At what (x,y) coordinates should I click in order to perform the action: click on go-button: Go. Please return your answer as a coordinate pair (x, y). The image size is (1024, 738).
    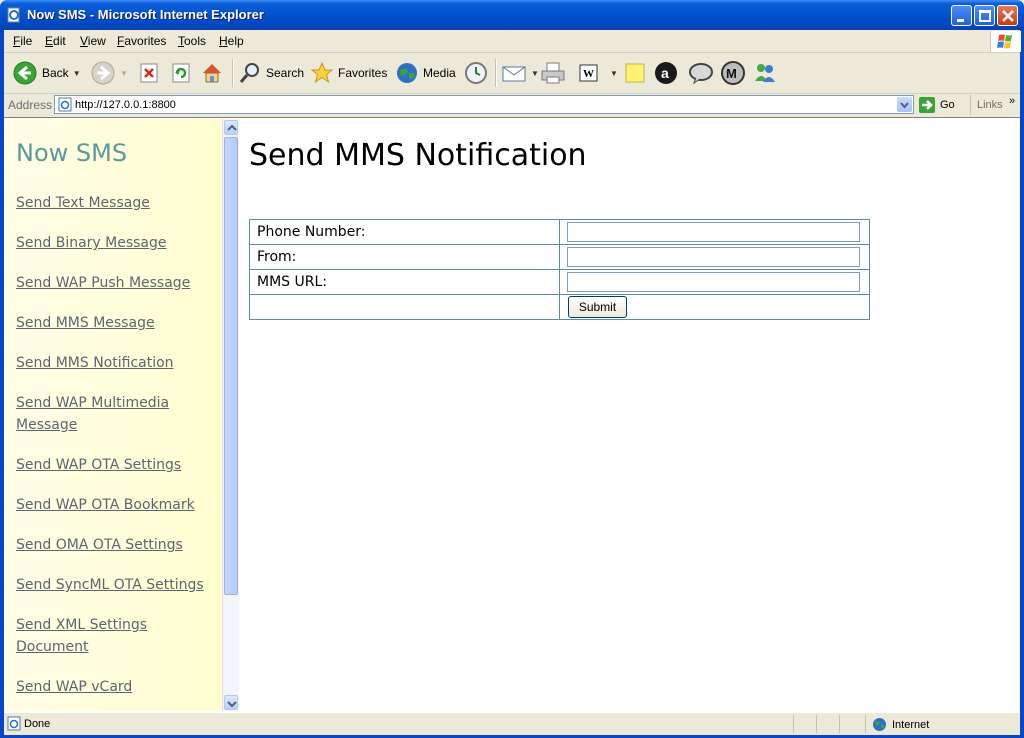
    Looking at the image, I should click on (936, 105).